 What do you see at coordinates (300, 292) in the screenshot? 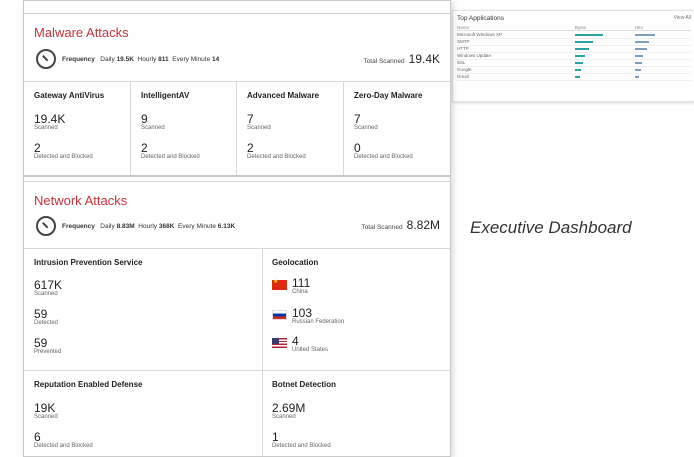
I see `geo-country: China` at bounding box center [300, 292].